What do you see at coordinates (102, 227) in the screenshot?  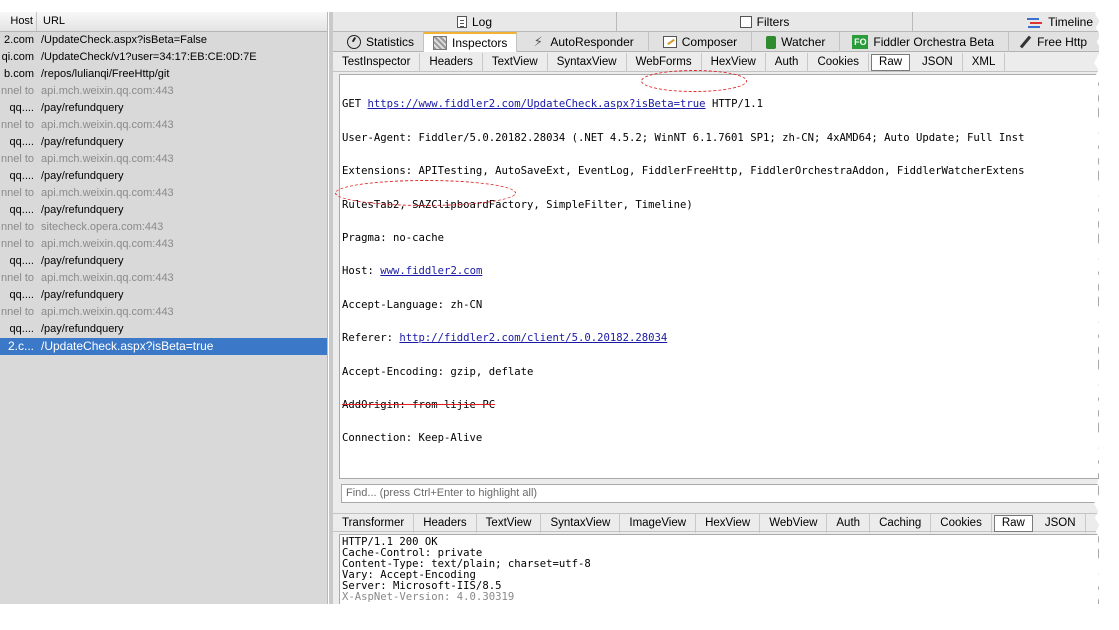 I see `session-url: sitecheck.opera.com:443` at bounding box center [102, 227].